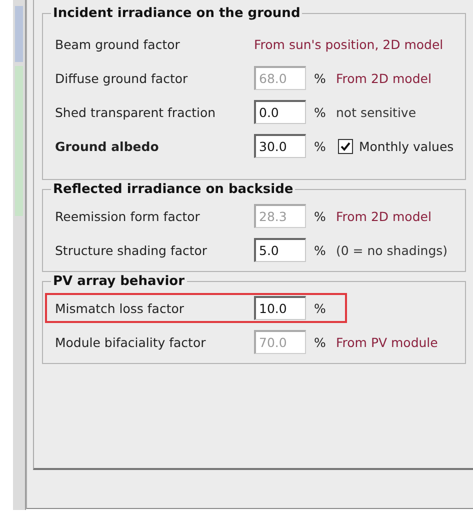 The width and height of the screenshot is (473, 531). What do you see at coordinates (136, 112) in the screenshot?
I see `field-label: Shed transparent fraction` at bounding box center [136, 112].